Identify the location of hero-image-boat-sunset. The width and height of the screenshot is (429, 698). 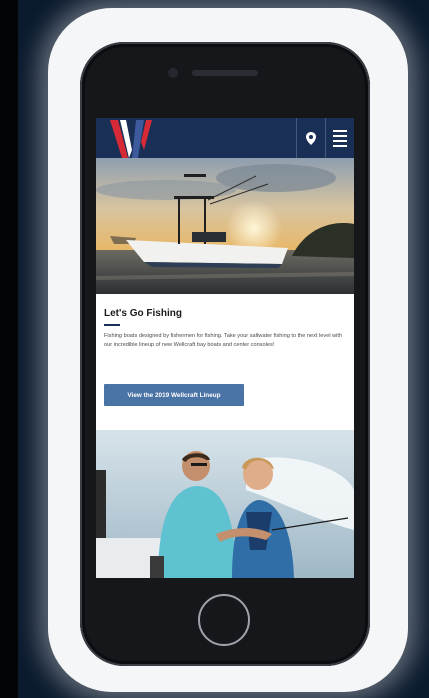
(225, 226).